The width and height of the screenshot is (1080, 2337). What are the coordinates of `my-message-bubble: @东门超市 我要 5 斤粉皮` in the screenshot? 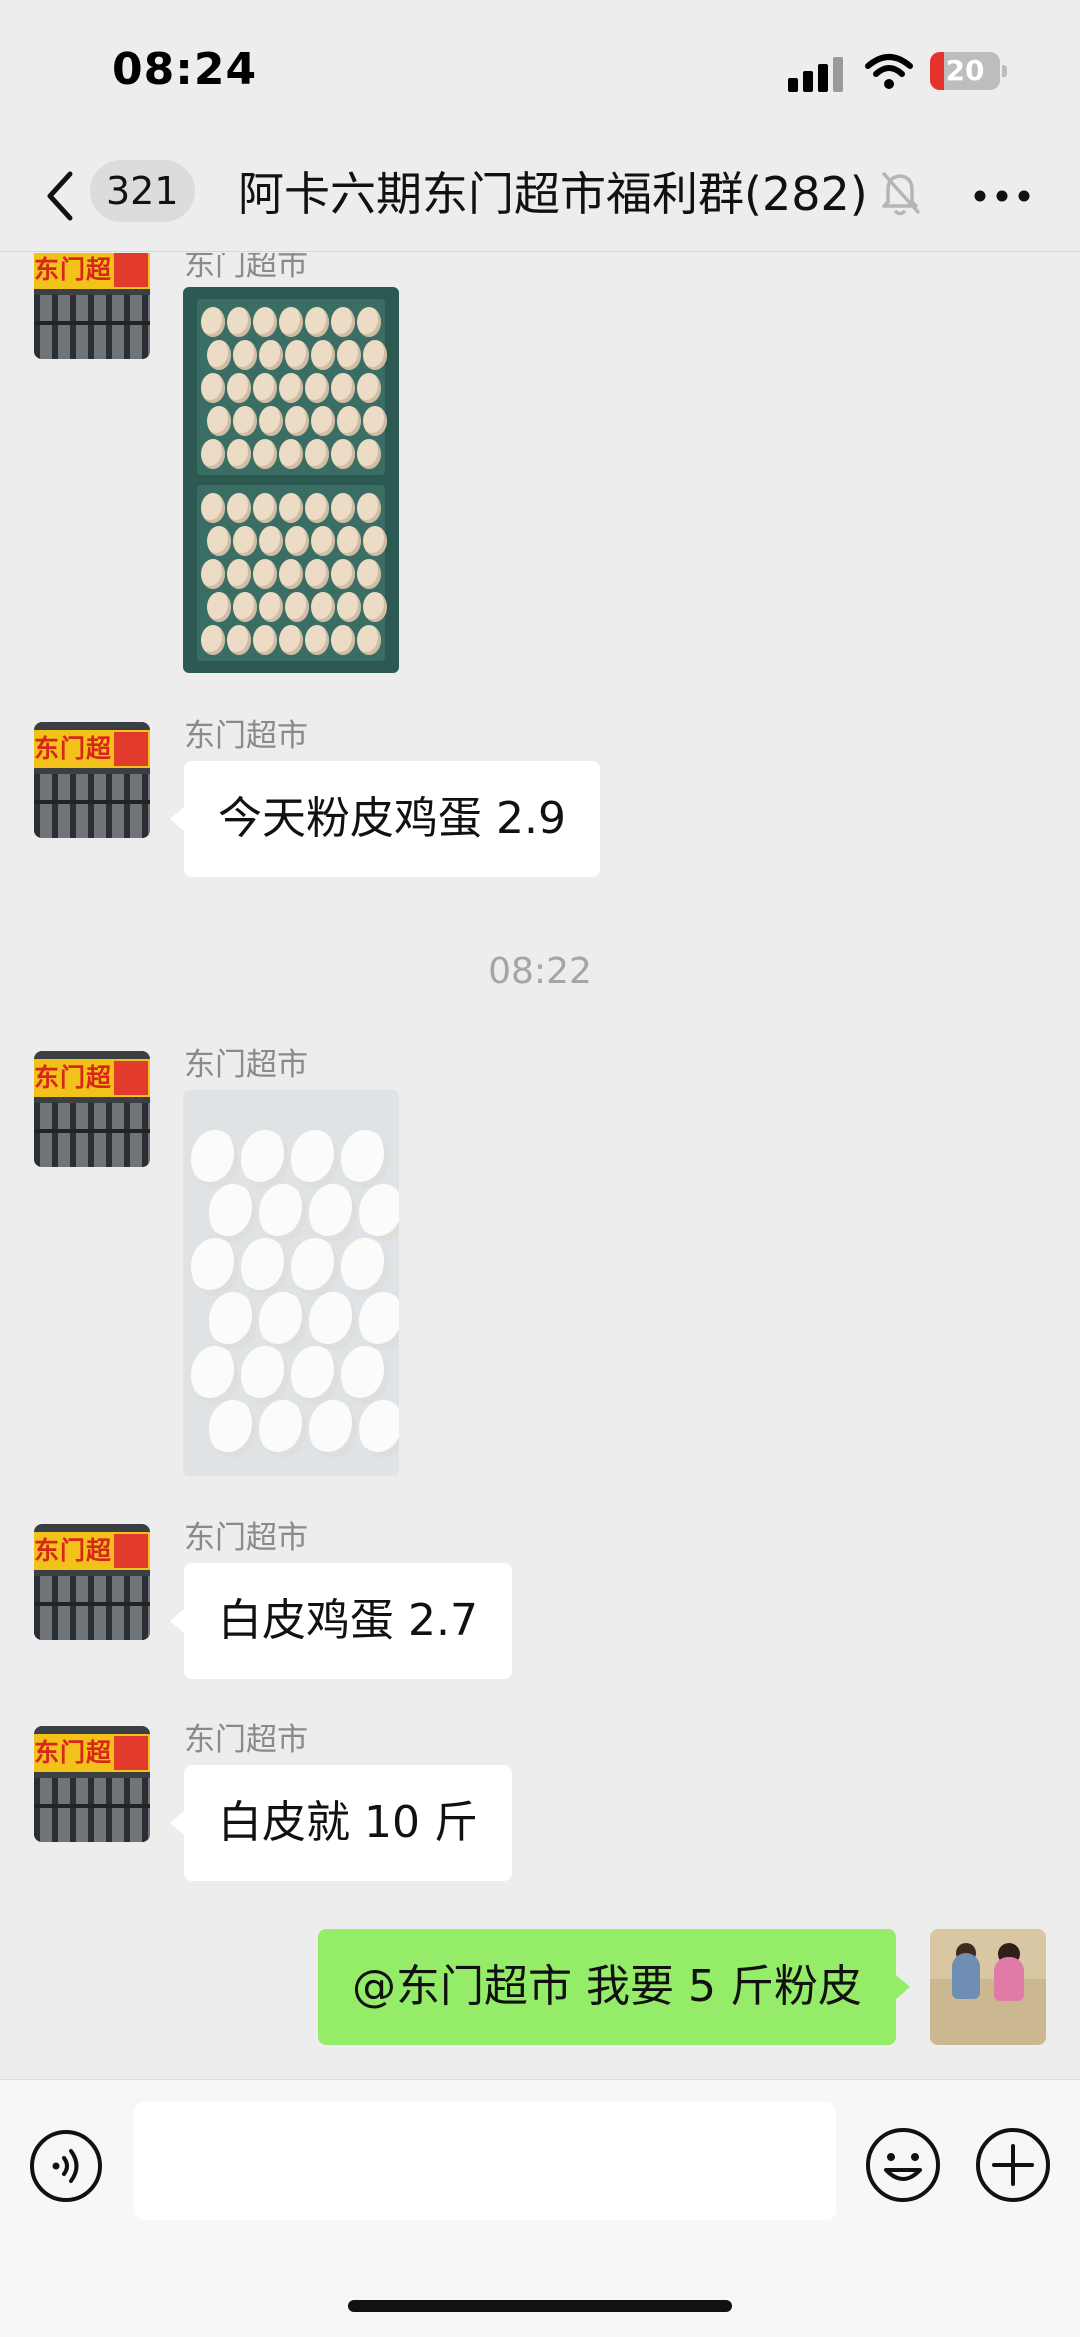 It's located at (614, 1987).